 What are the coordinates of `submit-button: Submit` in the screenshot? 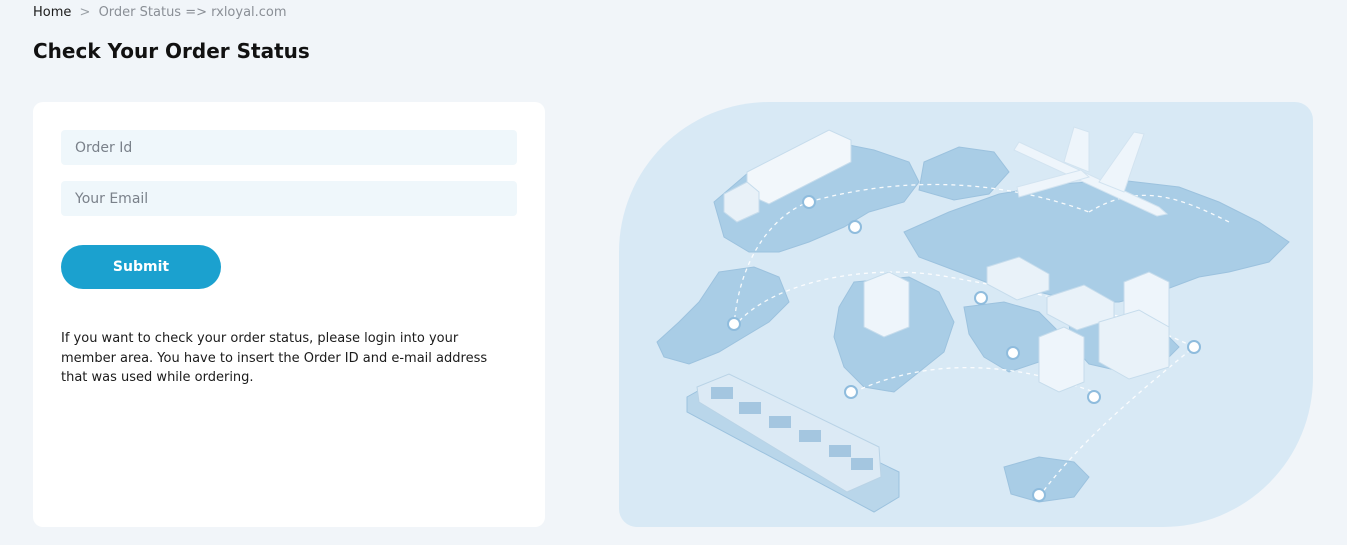 It's located at (141, 267).